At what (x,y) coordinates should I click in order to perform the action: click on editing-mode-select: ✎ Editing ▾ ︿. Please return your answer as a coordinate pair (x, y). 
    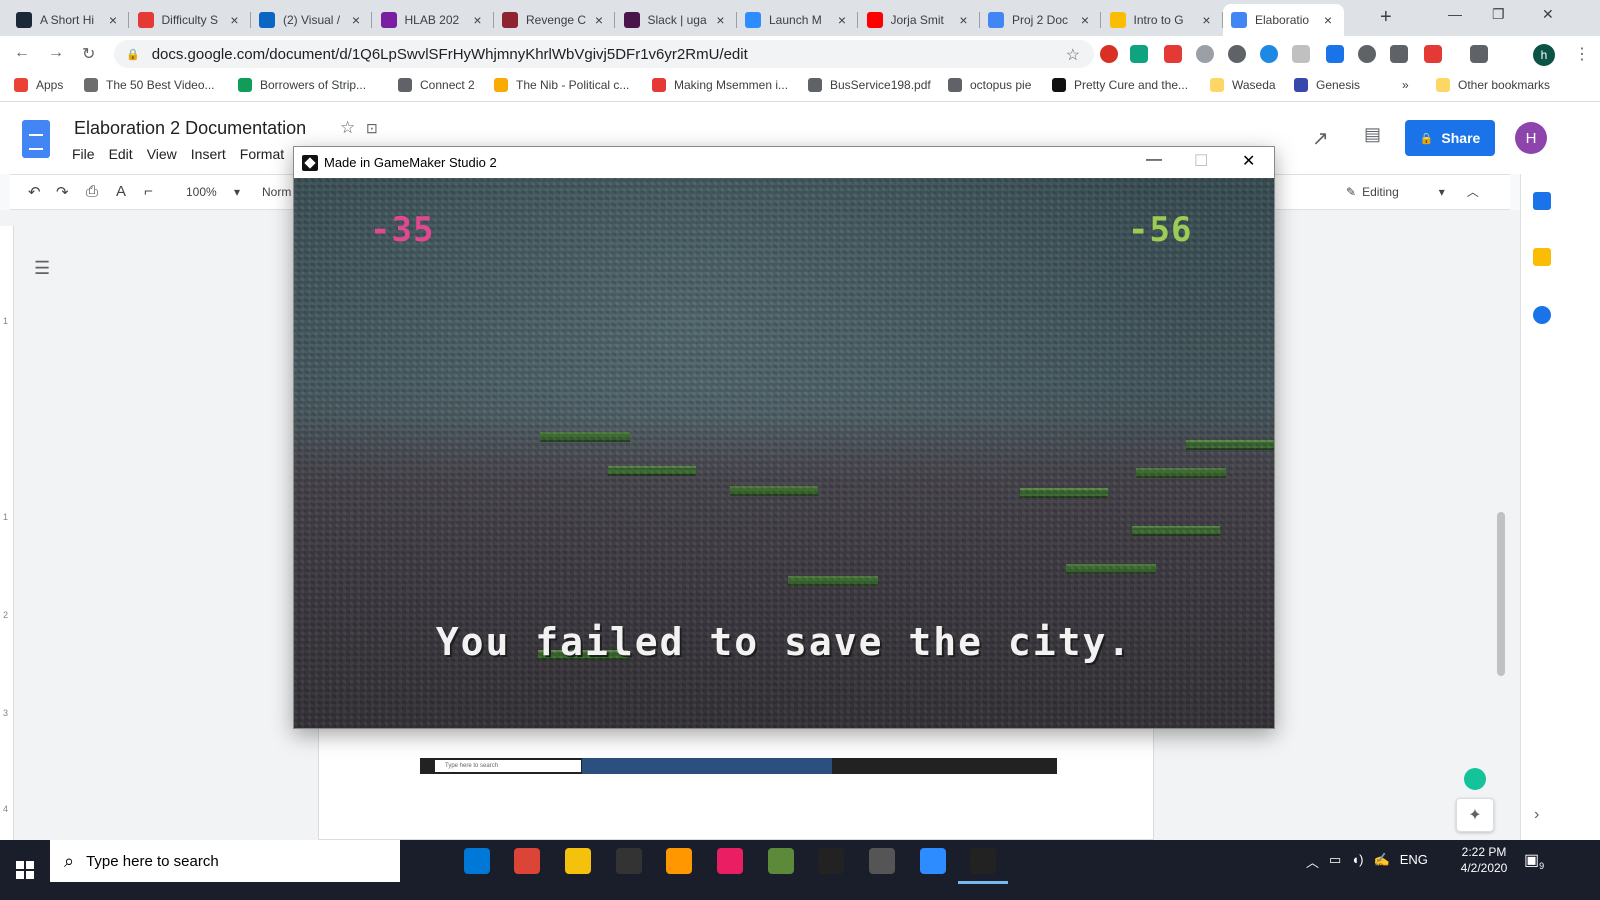
    Looking at the image, I should click on (1412, 191).